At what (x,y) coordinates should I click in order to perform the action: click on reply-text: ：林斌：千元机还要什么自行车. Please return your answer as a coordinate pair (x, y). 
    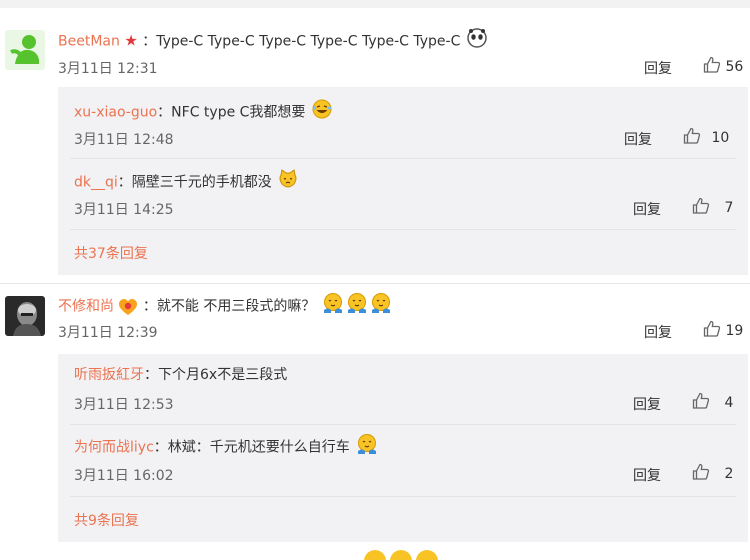
    Looking at the image, I should click on (251, 447).